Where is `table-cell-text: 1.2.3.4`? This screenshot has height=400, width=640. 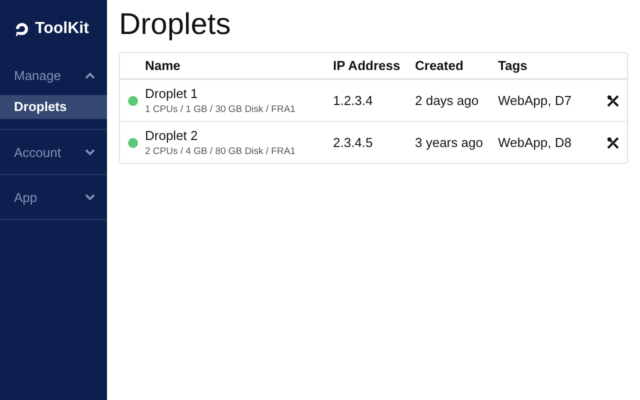
table-cell-text: 1.2.3.4 is located at coordinates (353, 100).